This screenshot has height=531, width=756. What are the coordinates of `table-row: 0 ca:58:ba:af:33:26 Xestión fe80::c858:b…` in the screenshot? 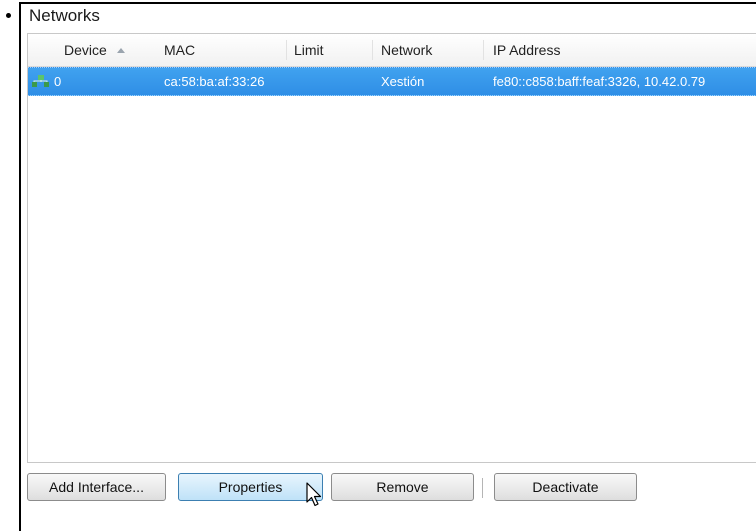 It's located at (392, 81).